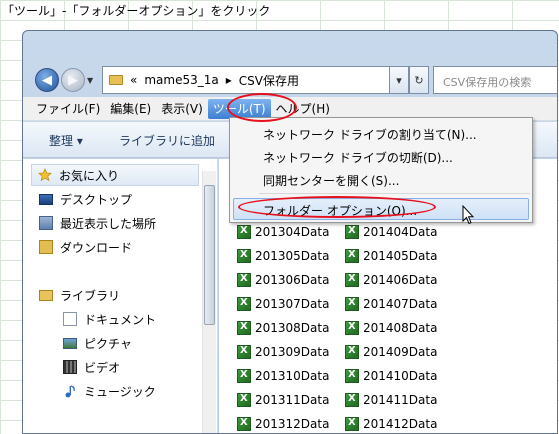 The height and width of the screenshot is (434, 559). I want to click on nav-scrollbar, so click(209, 302).